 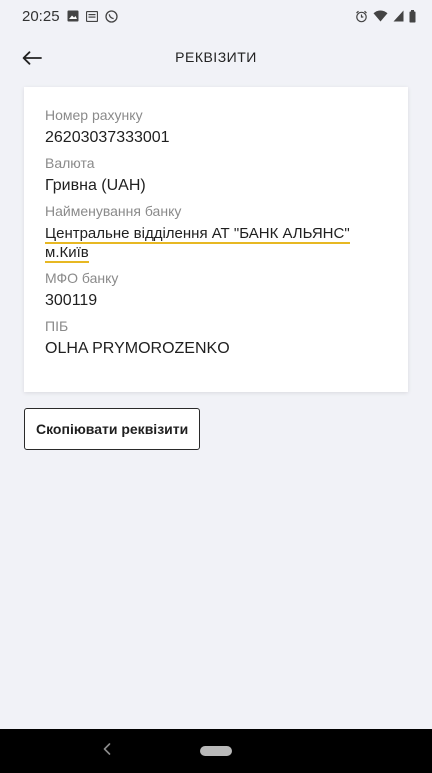 What do you see at coordinates (82, 278) in the screenshot?
I see `mfo-label: МФО банку` at bounding box center [82, 278].